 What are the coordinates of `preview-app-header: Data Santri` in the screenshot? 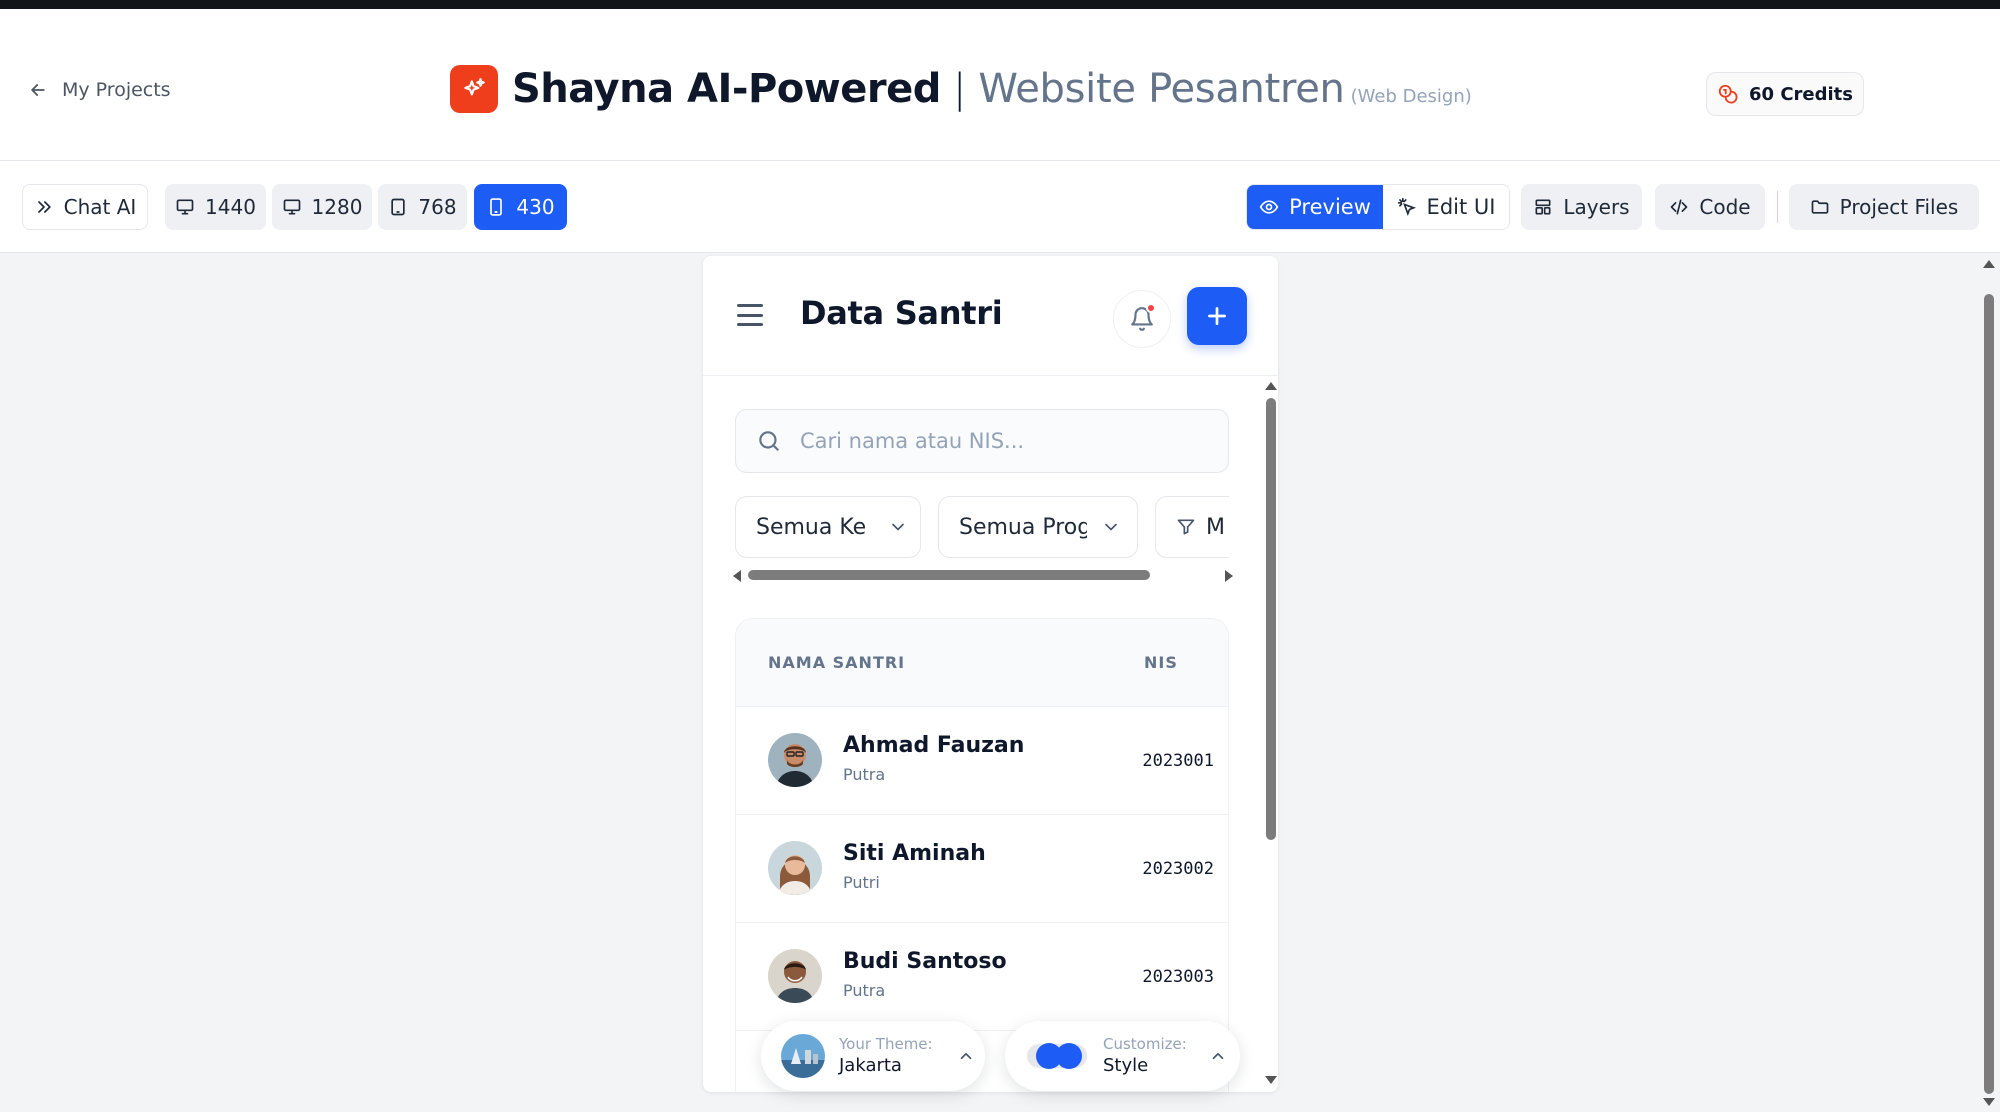 It's located at (990, 316).